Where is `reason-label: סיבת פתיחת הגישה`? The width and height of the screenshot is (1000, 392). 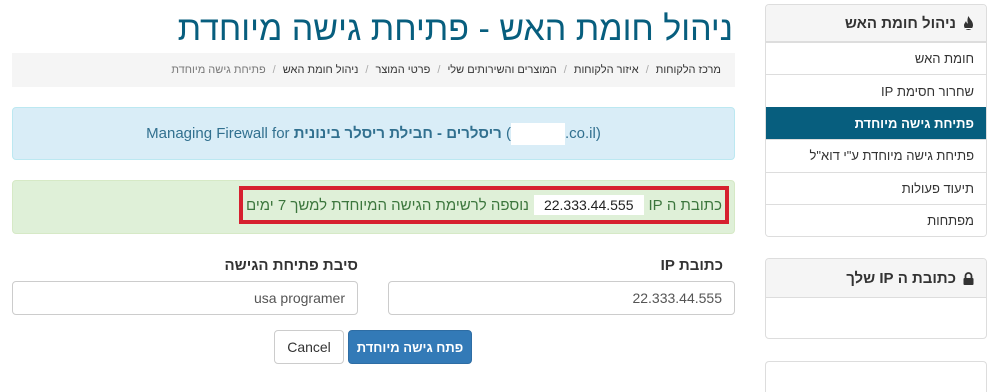
reason-label: סיבת פתיחת הגישה is located at coordinates (291, 265).